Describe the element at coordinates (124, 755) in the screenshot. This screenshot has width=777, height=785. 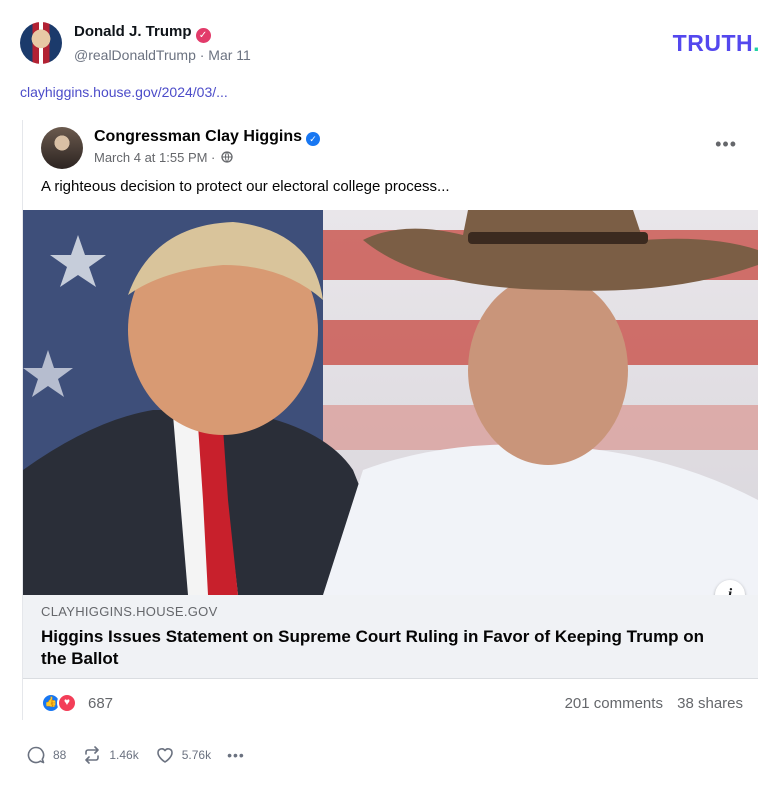
I see `retruth-count: 1.46k` at that location.